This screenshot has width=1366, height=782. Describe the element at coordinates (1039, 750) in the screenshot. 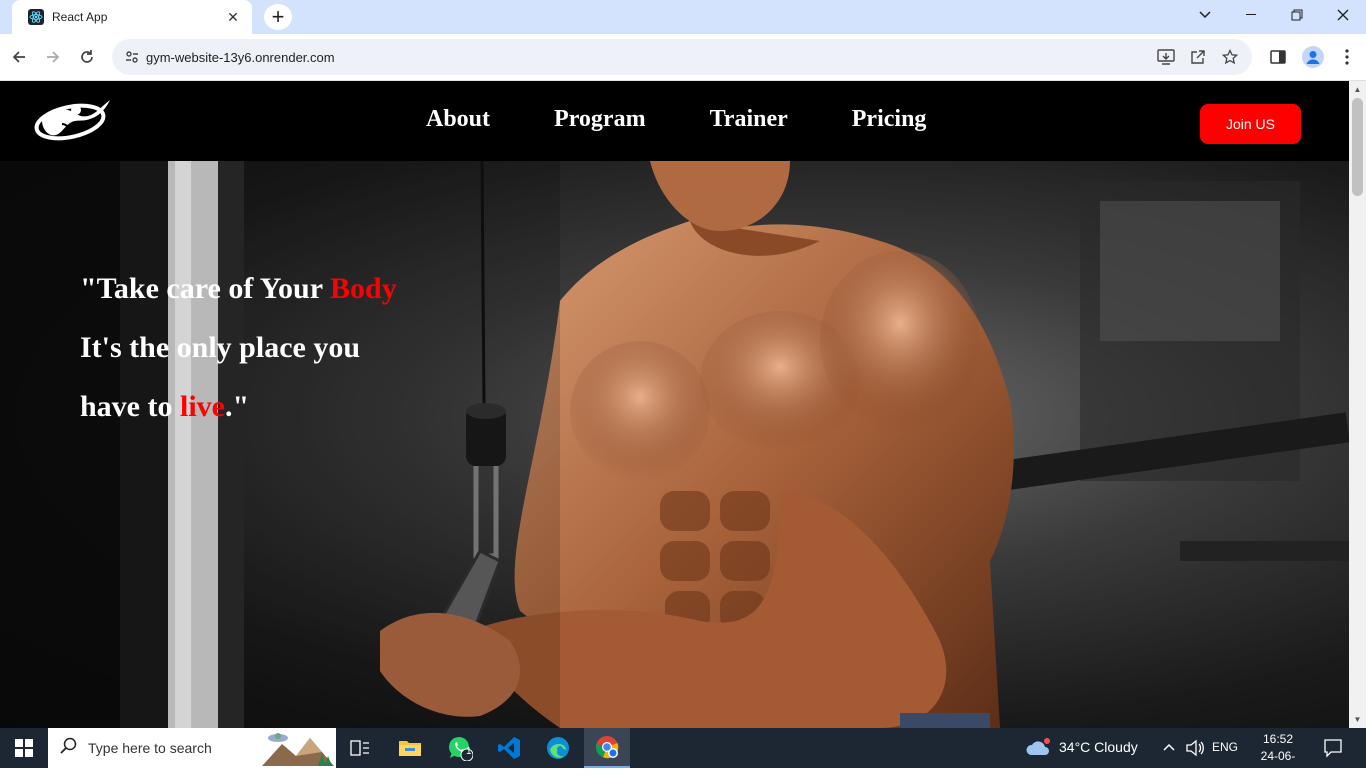

I see `cloudy-weather-icon` at that location.